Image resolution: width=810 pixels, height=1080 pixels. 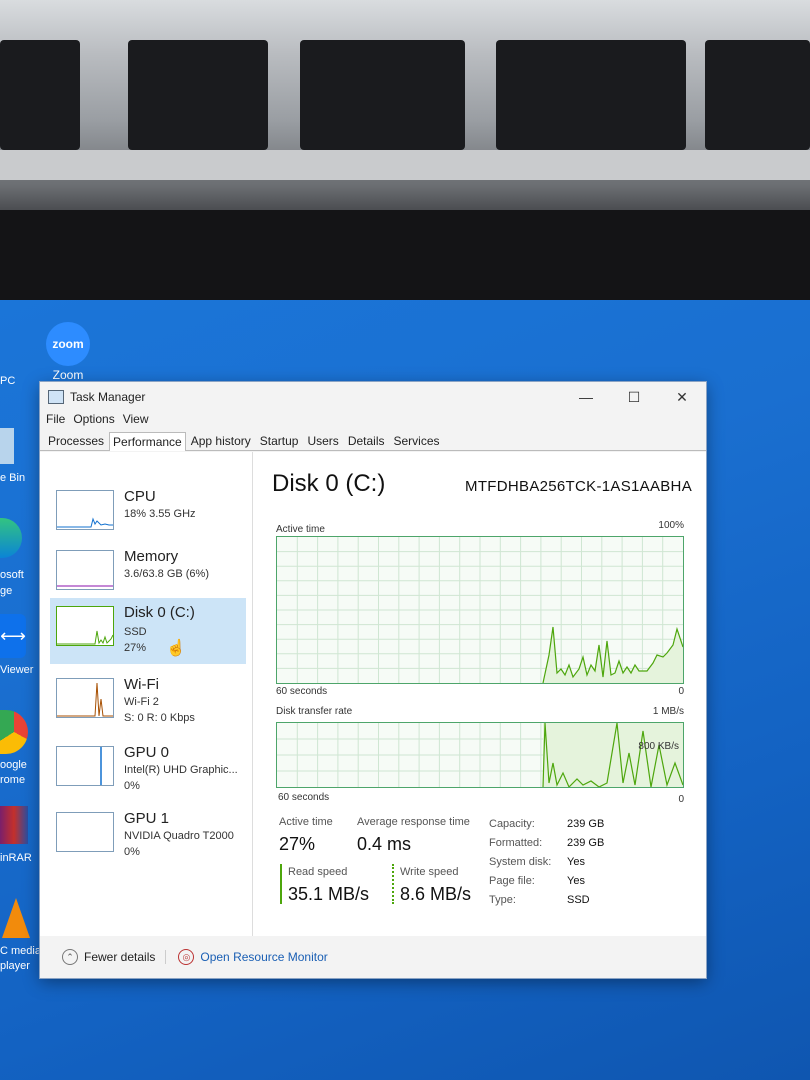 I want to click on desktop-icon-label: ge, so click(x=6, y=591).